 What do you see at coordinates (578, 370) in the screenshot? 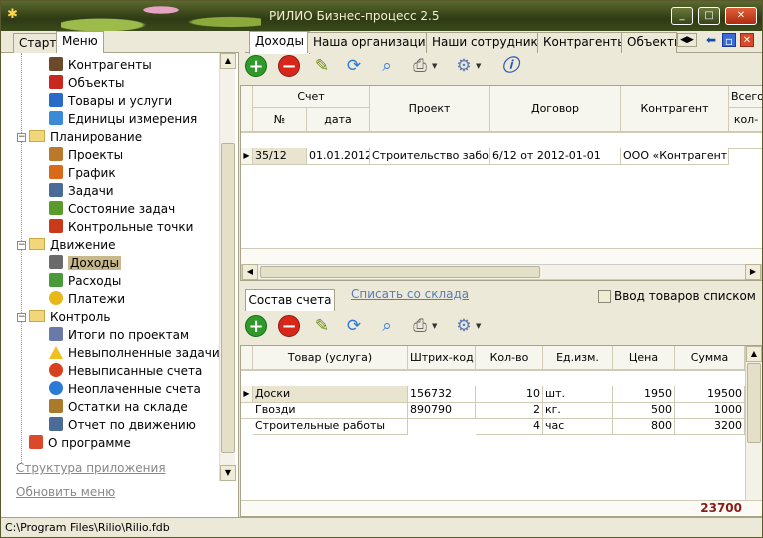
I see `filter-unit` at bounding box center [578, 370].